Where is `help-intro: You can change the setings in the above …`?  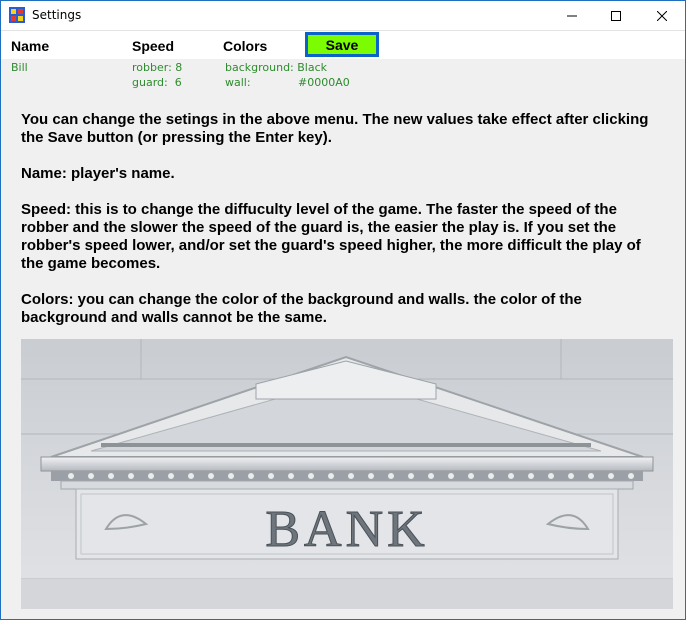 help-intro: You can change the setings in the above … is located at coordinates (335, 128).